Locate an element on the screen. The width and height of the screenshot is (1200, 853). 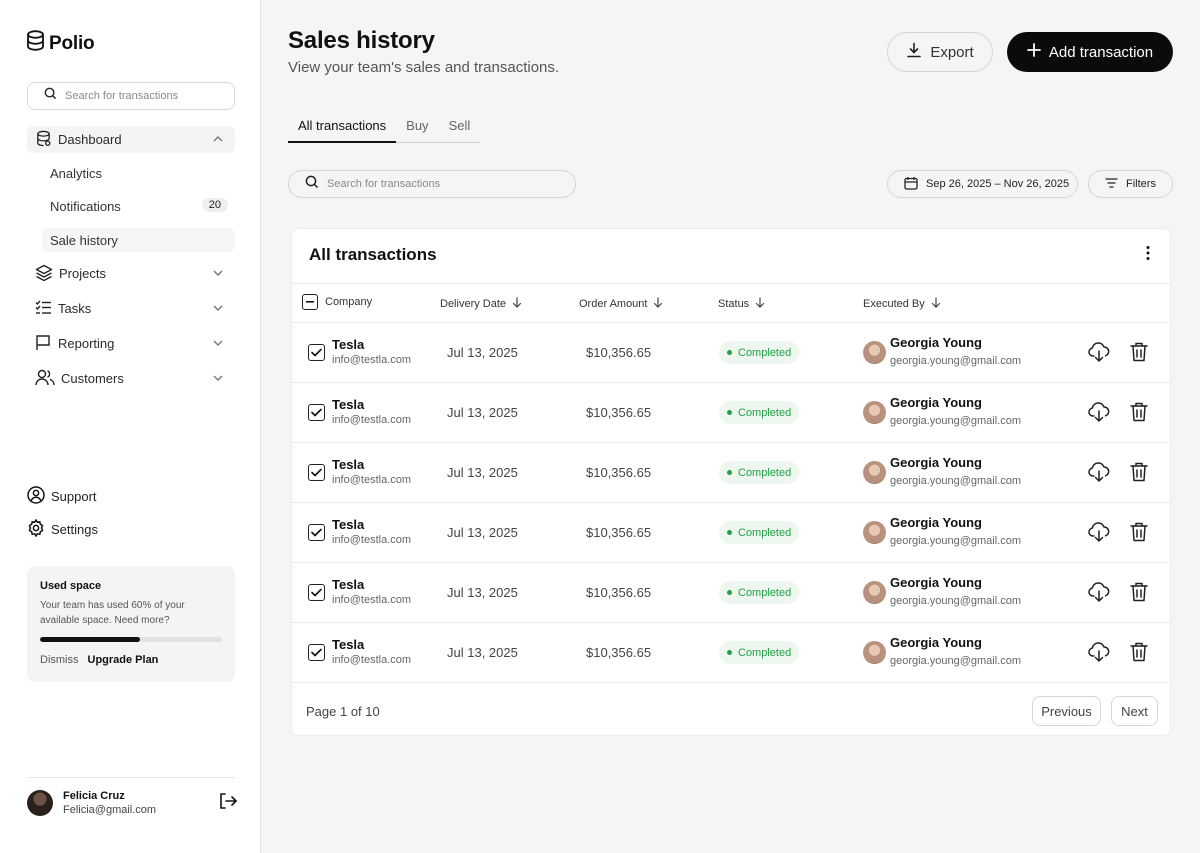
sidebar-settings-link: Settings is located at coordinates (62, 529).